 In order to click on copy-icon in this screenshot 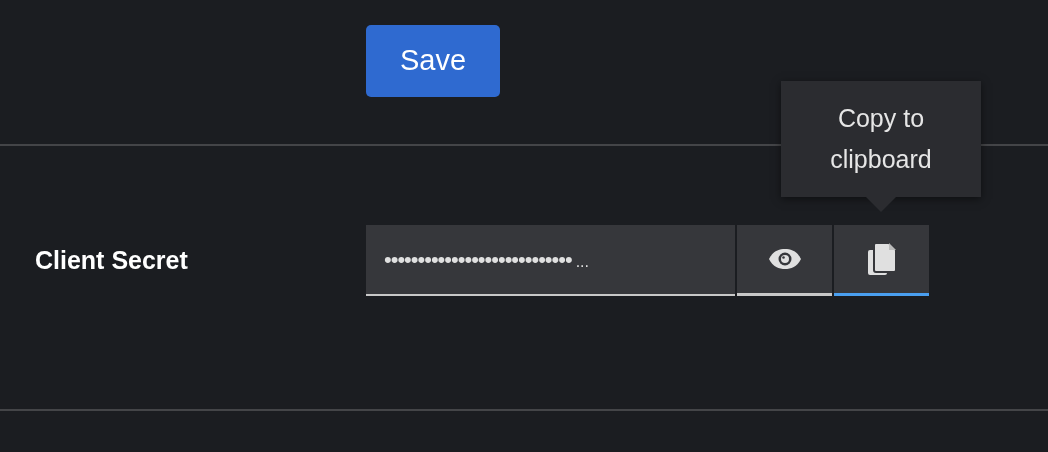, I will do `click(881, 259)`.